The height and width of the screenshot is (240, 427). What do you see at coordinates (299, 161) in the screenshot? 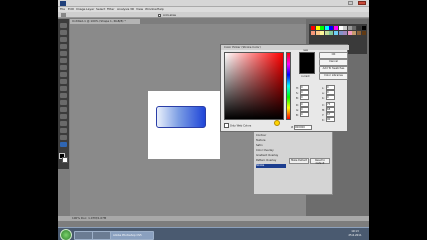
I see `make-default-button: Make Default` at bounding box center [299, 161].